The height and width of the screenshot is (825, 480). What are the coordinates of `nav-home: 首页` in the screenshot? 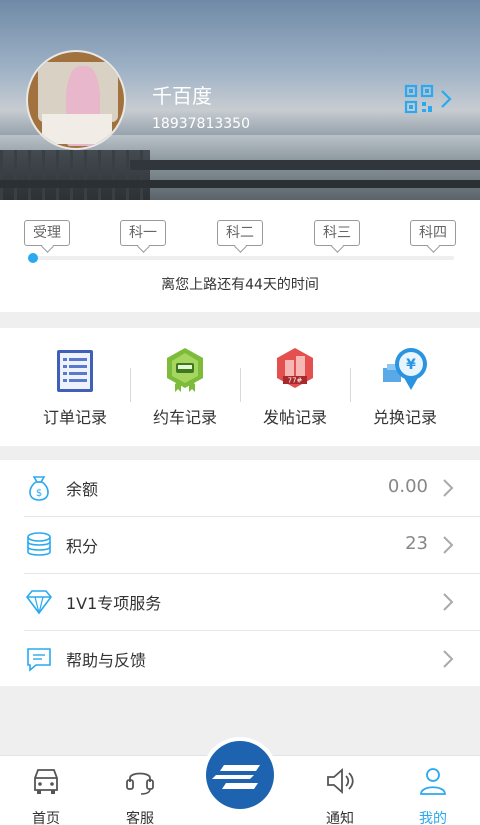 It's located at (46, 794).